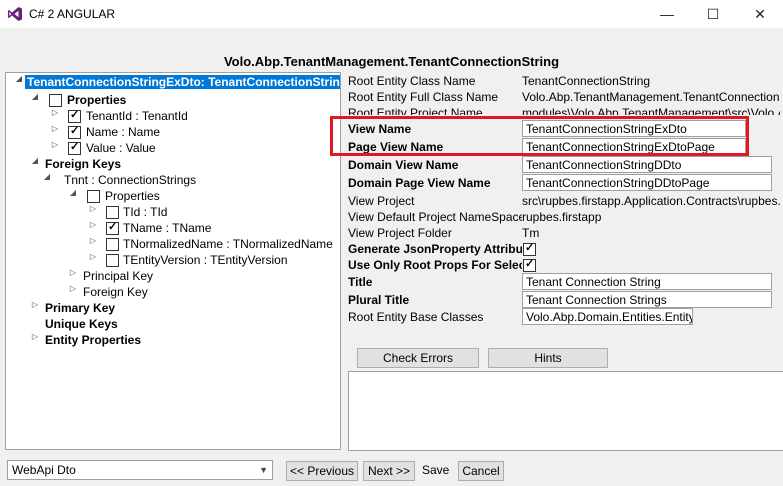  What do you see at coordinates (481, 471) in the screenshot?
I see `cancel-button: Cancel` at bounding box center [481, 471].